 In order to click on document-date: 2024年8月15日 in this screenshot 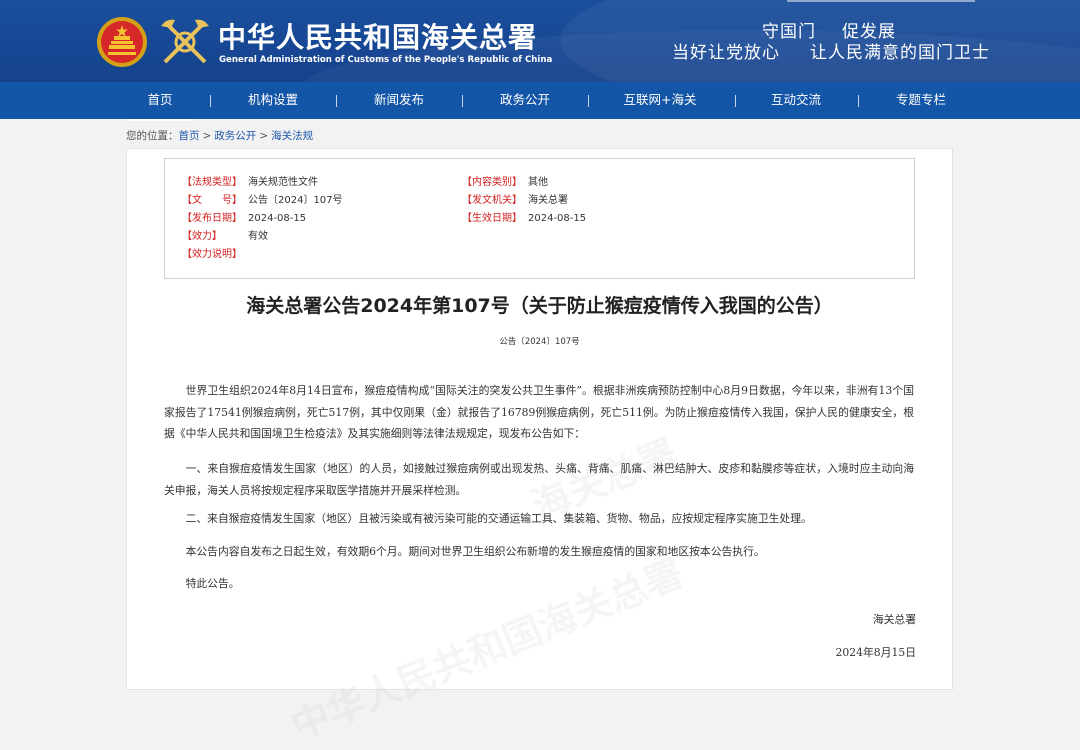, I will do `click(875, 652)`.